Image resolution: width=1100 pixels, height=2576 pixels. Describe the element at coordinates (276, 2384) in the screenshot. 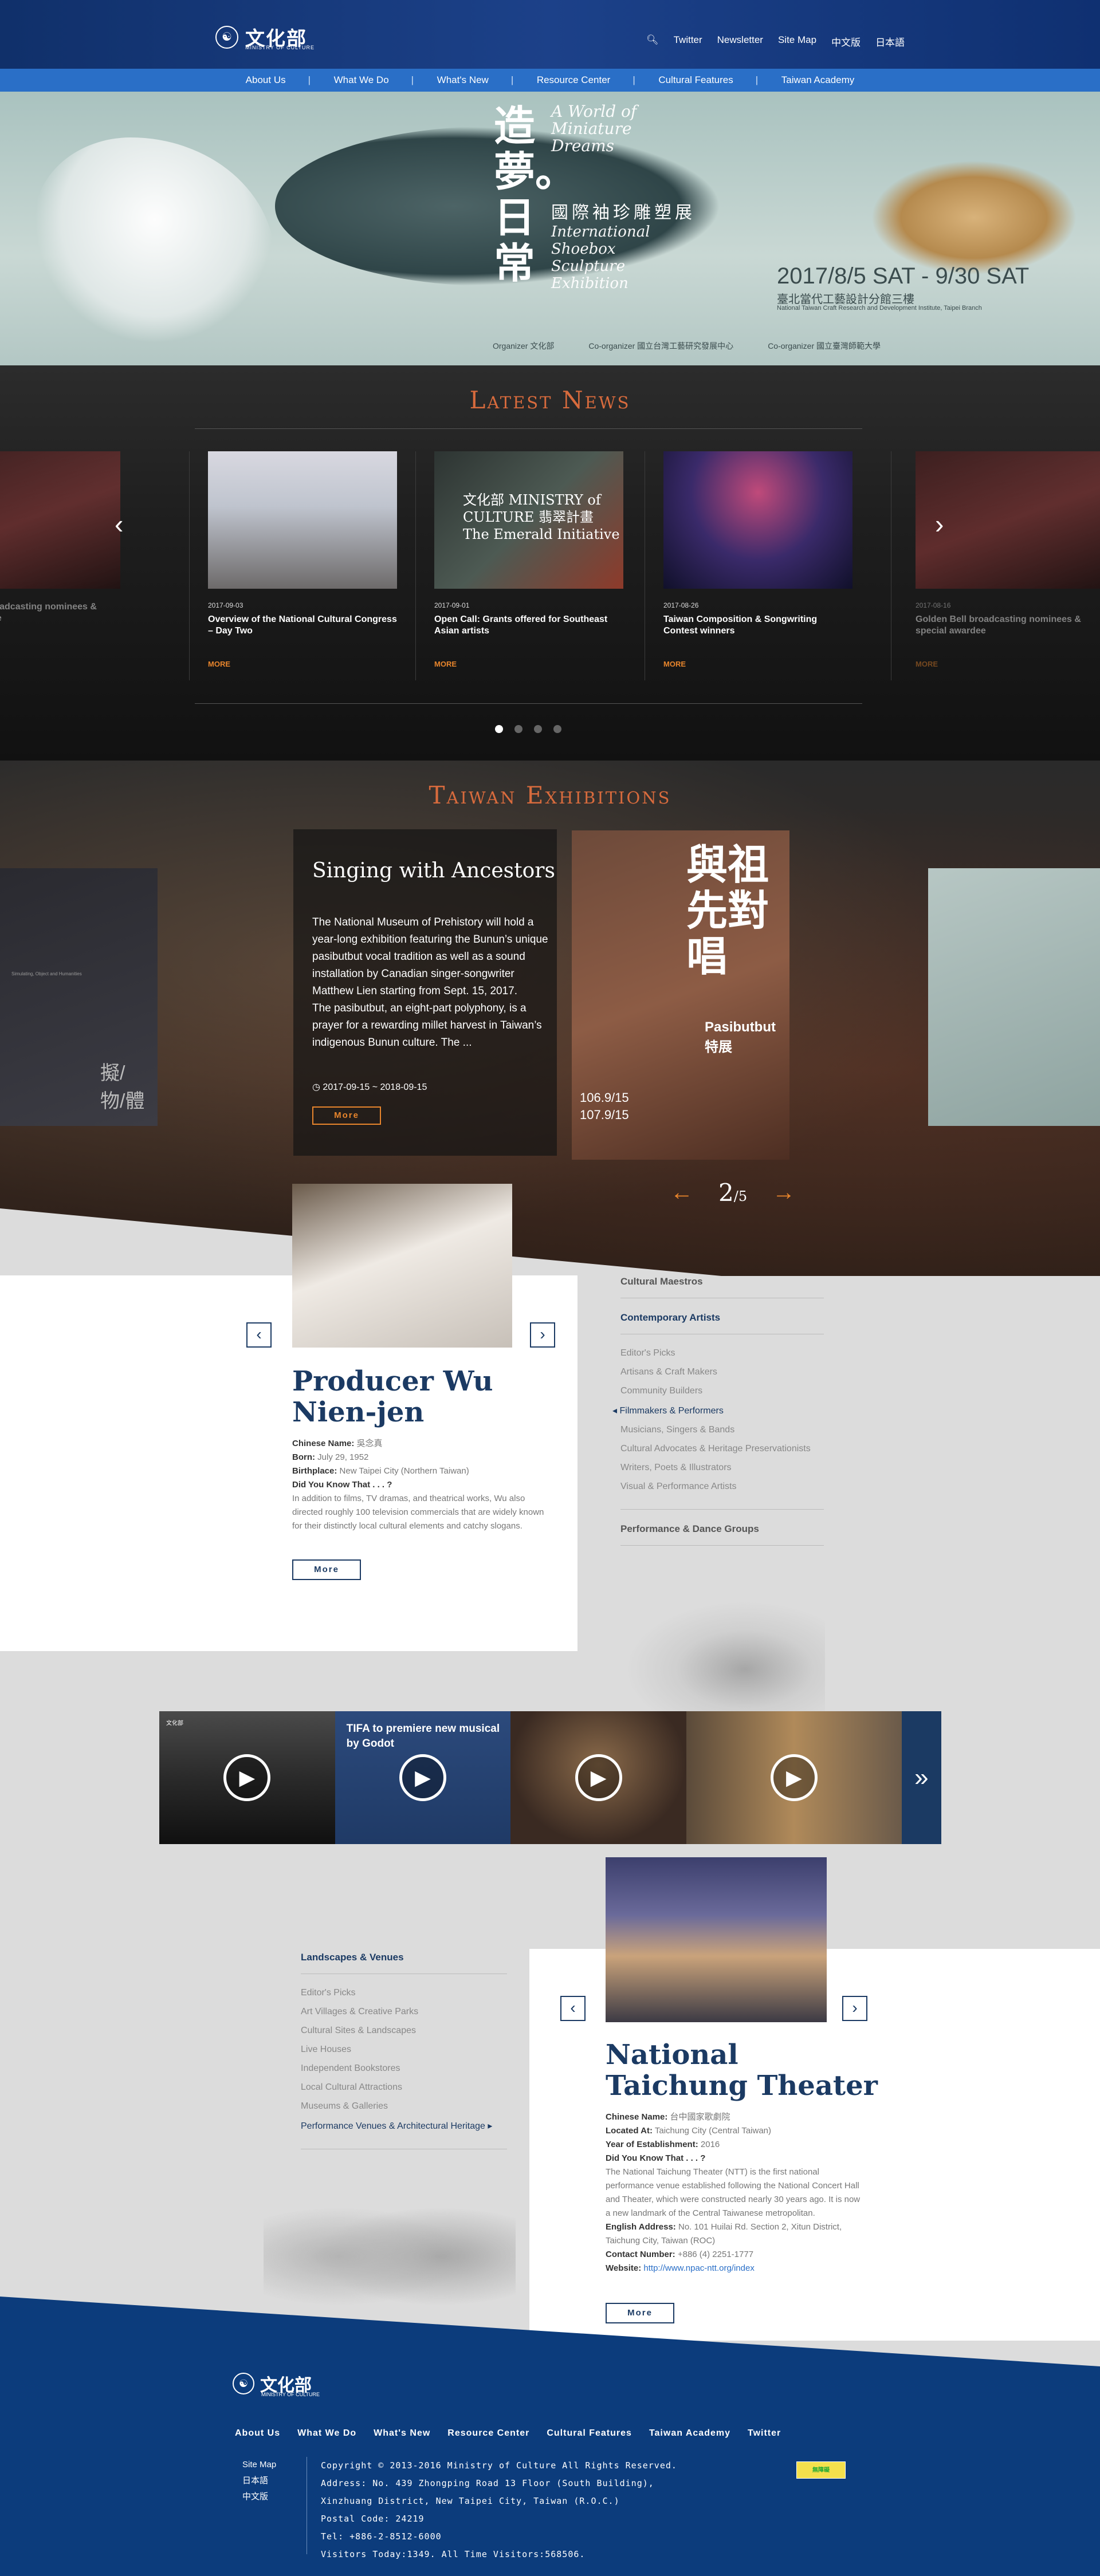

I see `footer-logo: ☯ 文化部 MINISTRY OF CULTURE` at that location.